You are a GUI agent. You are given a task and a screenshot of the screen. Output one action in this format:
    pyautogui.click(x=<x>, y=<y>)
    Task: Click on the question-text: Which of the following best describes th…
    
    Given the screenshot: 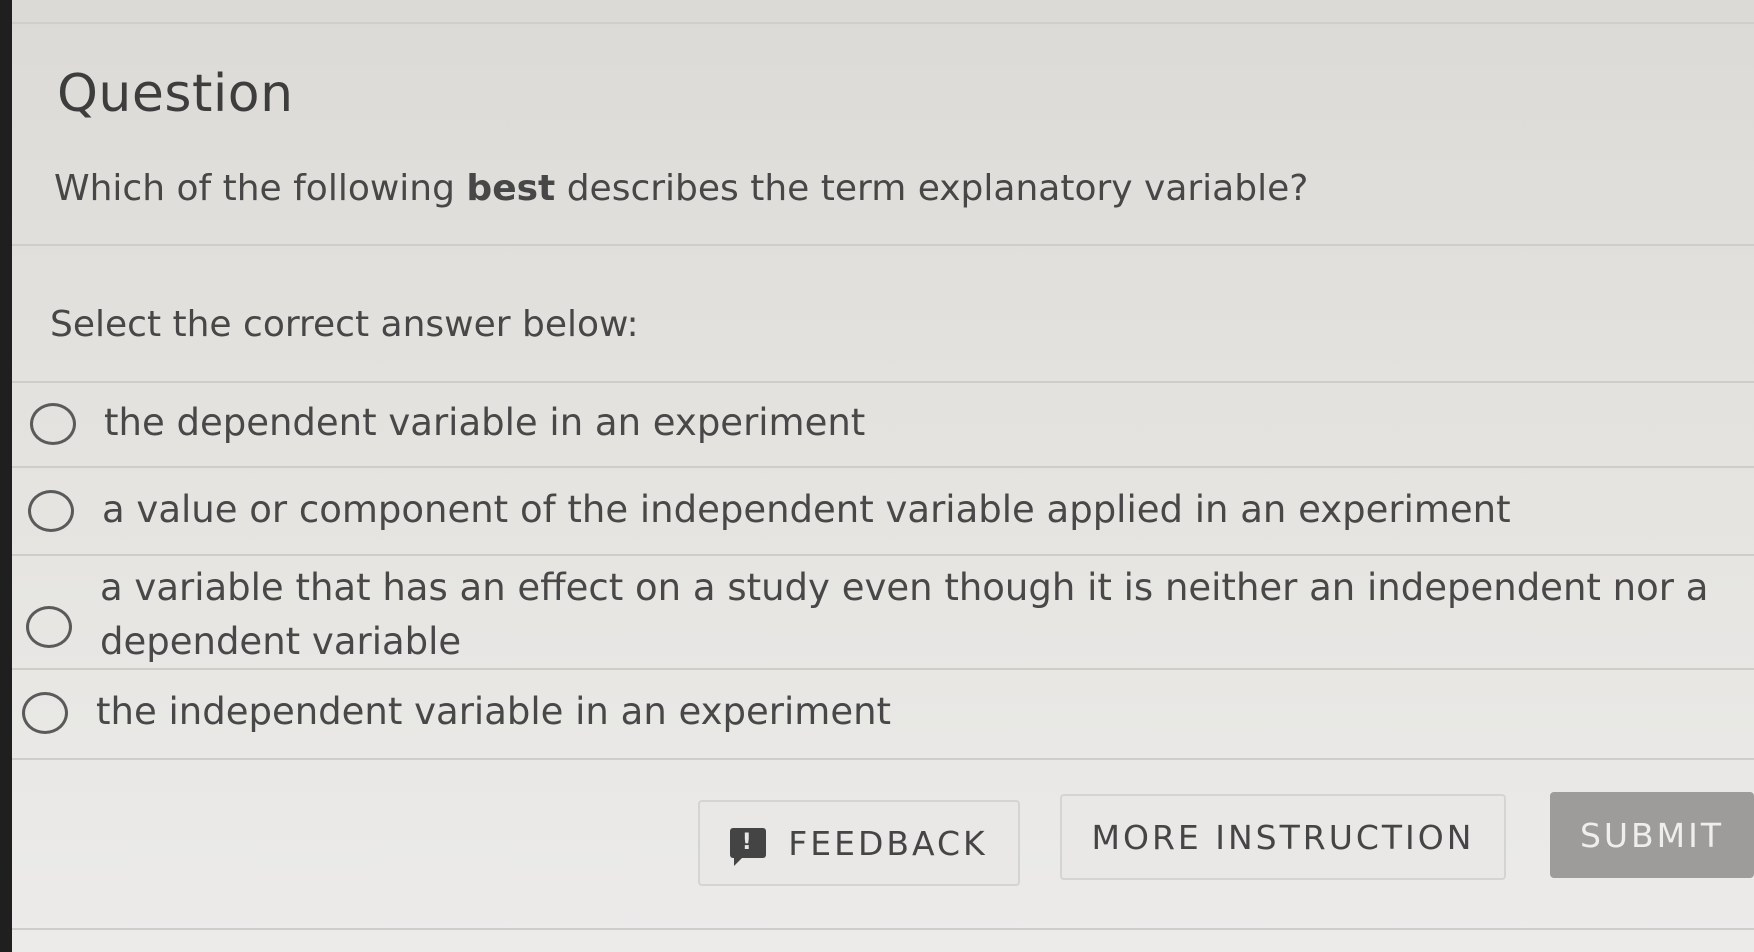 What is the action you would take?
    pyautogui.click(x=681, y=188)
    